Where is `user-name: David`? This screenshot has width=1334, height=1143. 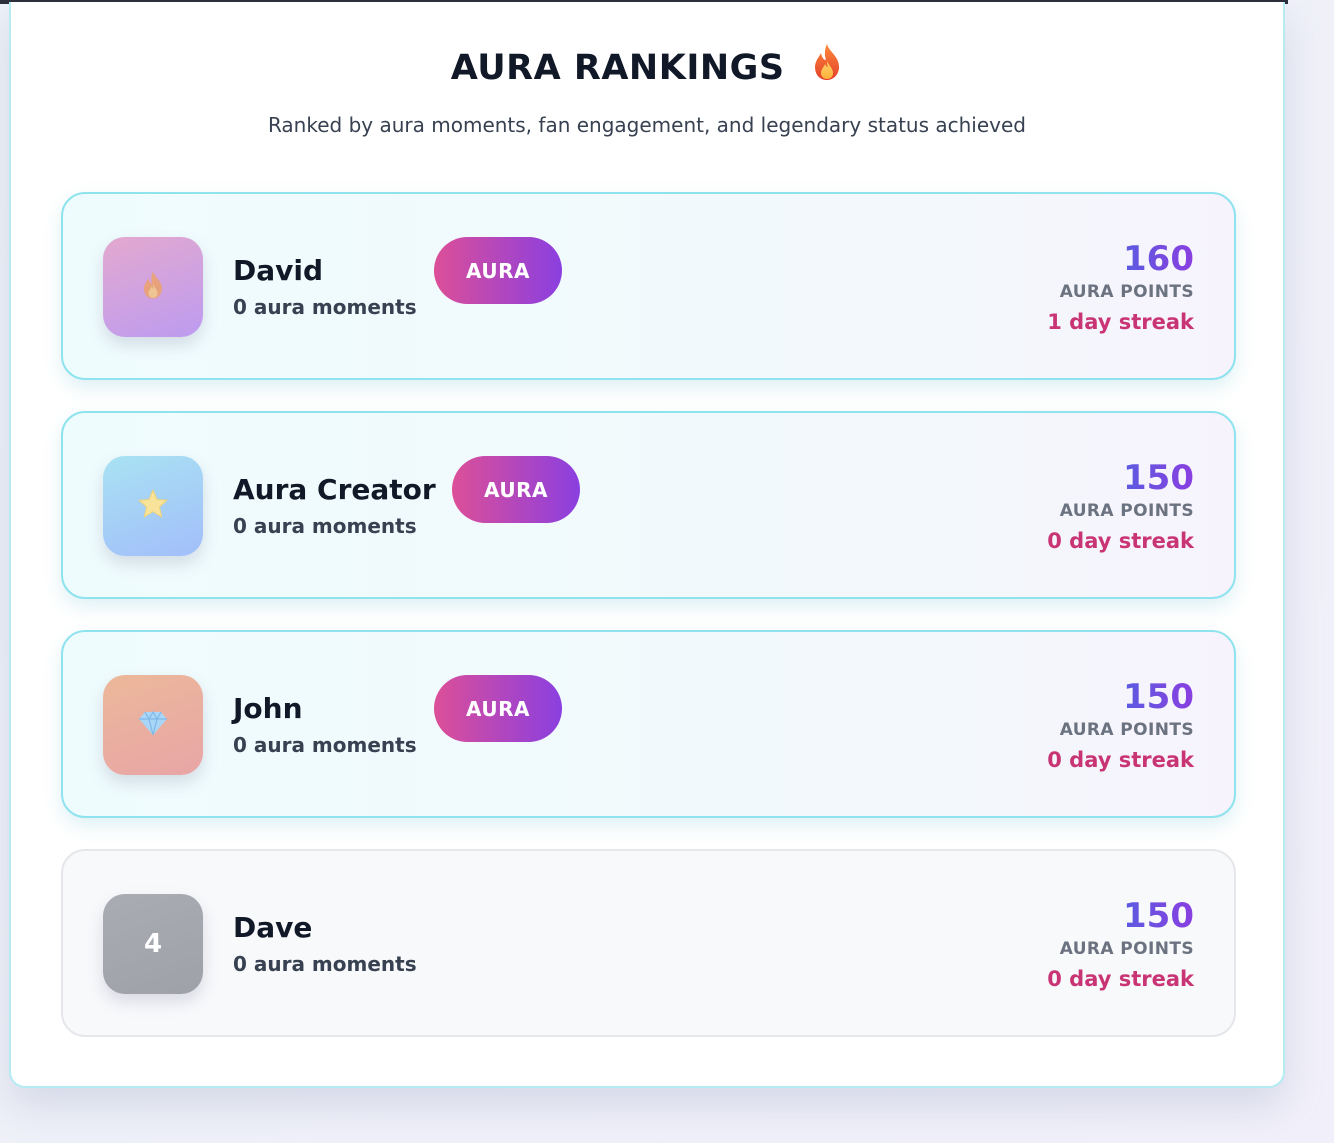
user-name: David is located at coordinates (278, 270).